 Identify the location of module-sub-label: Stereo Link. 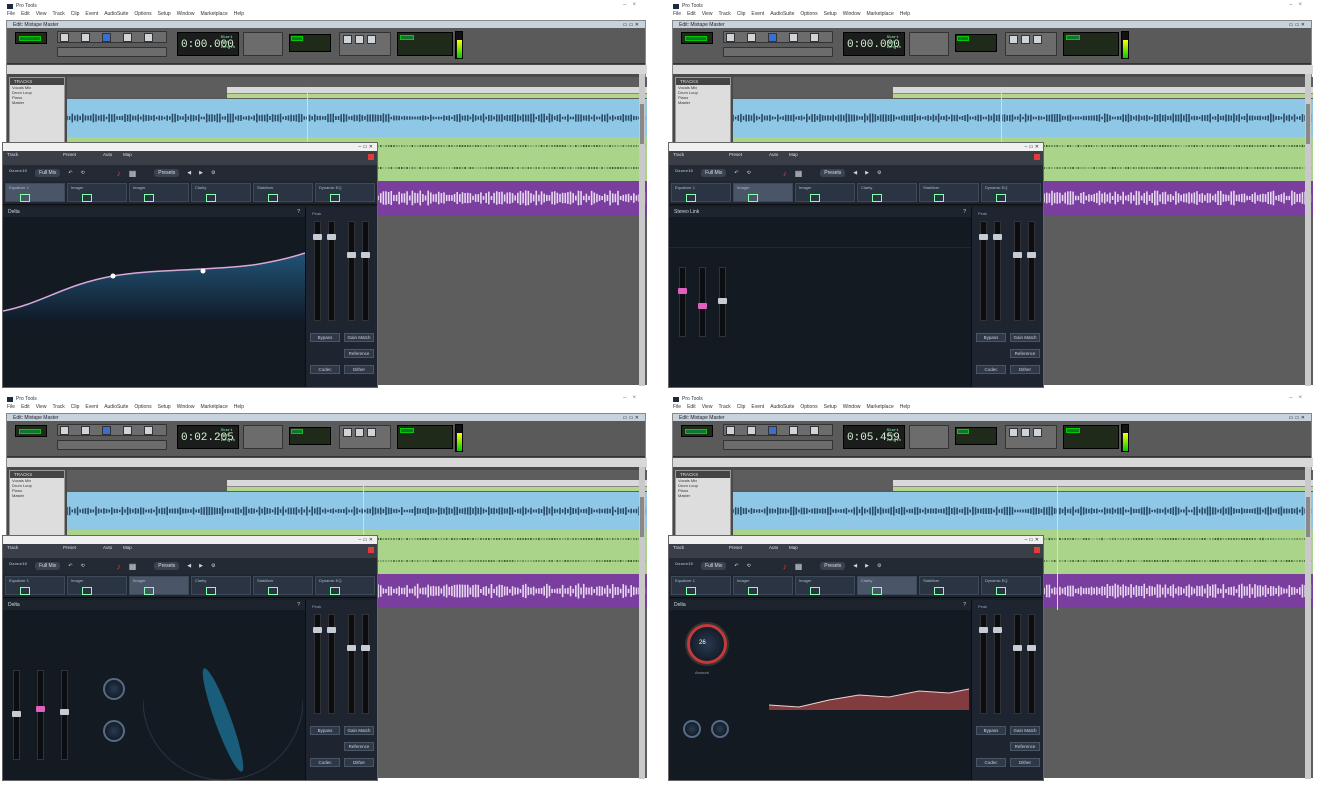
(686, 212).